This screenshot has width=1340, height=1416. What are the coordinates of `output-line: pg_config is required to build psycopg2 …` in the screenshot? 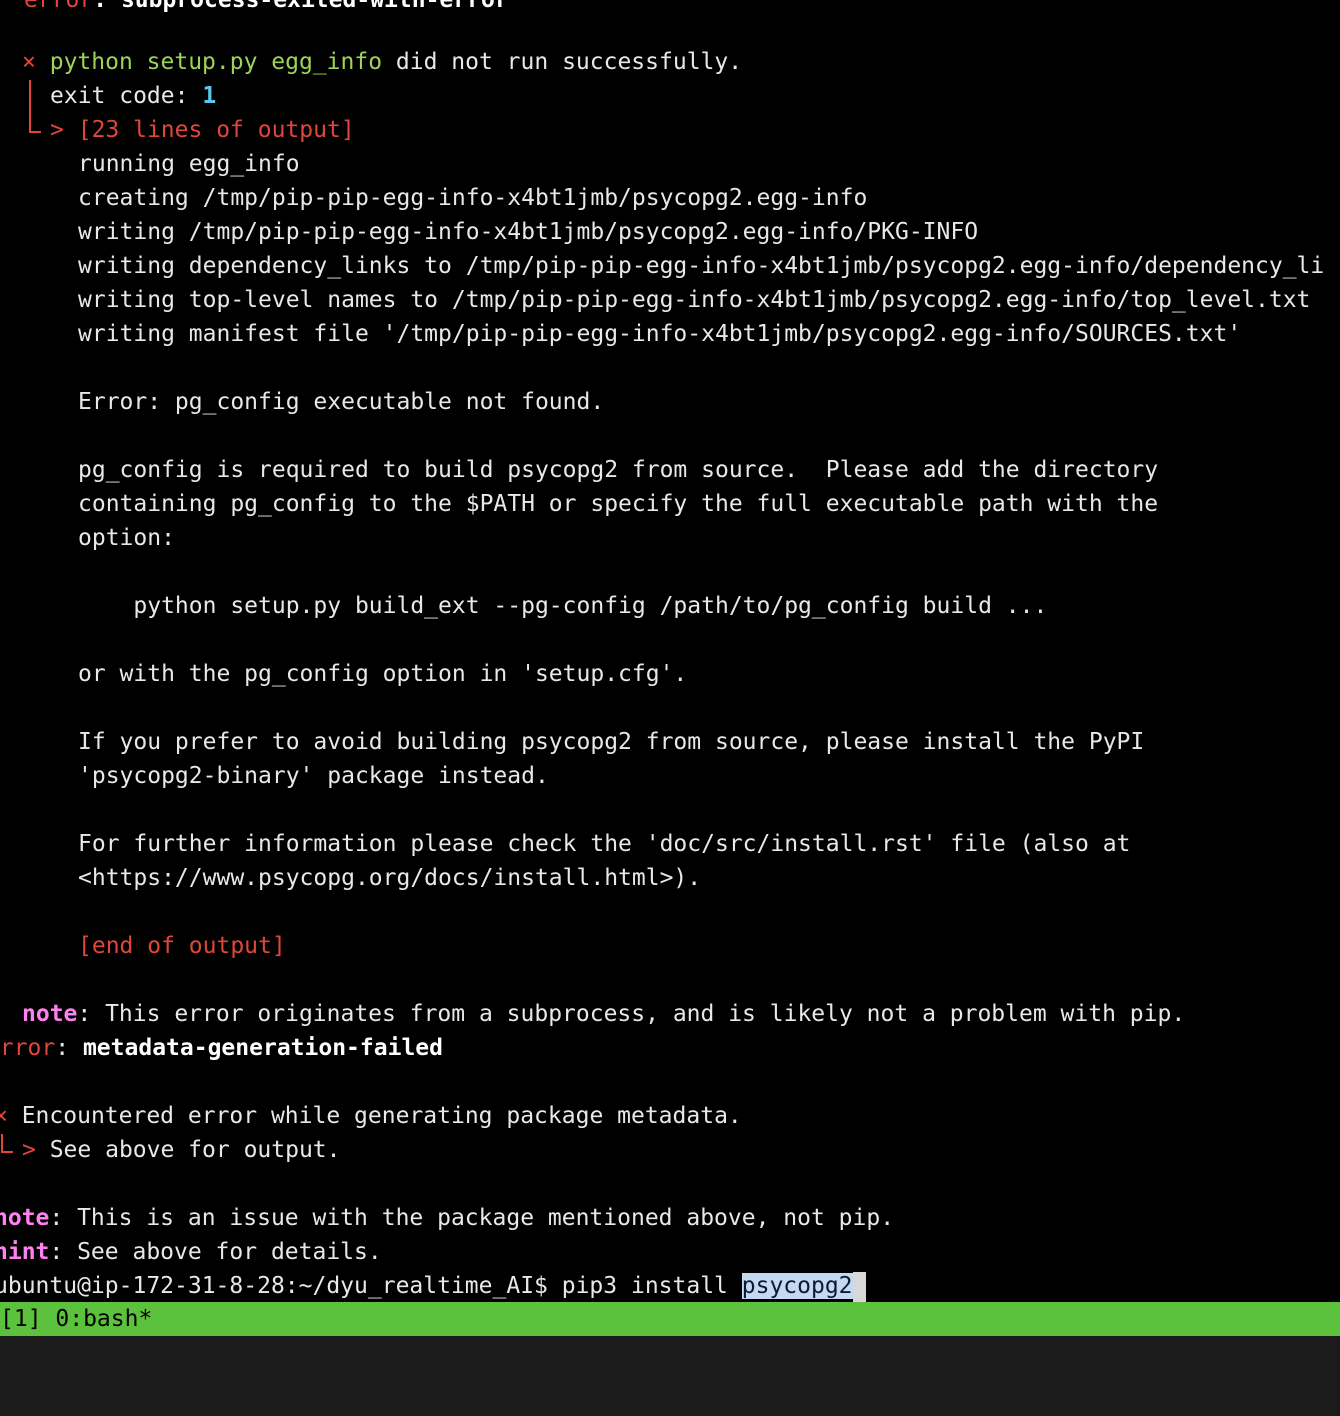 It's located at (618, 470).